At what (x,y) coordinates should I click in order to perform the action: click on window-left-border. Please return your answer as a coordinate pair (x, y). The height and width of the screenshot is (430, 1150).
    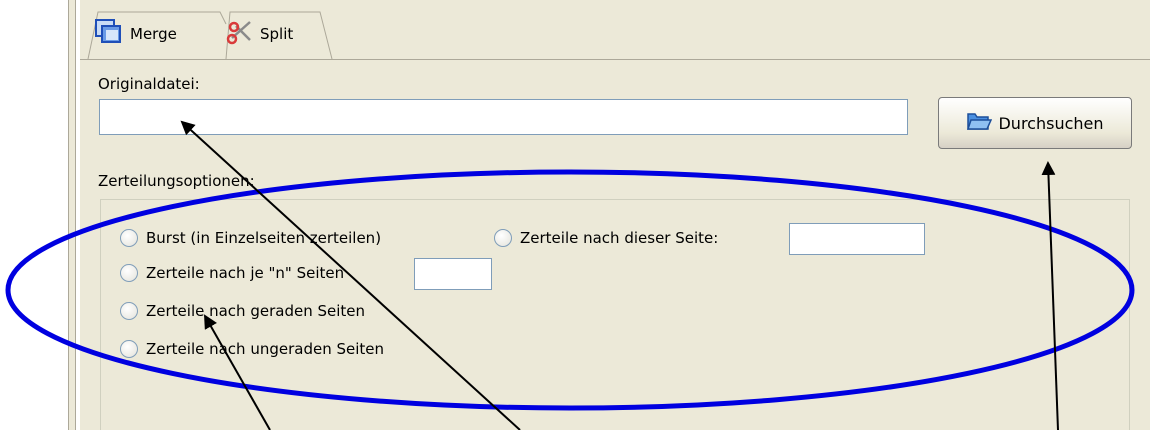
    Looking at the image, I should click on (72, 215).